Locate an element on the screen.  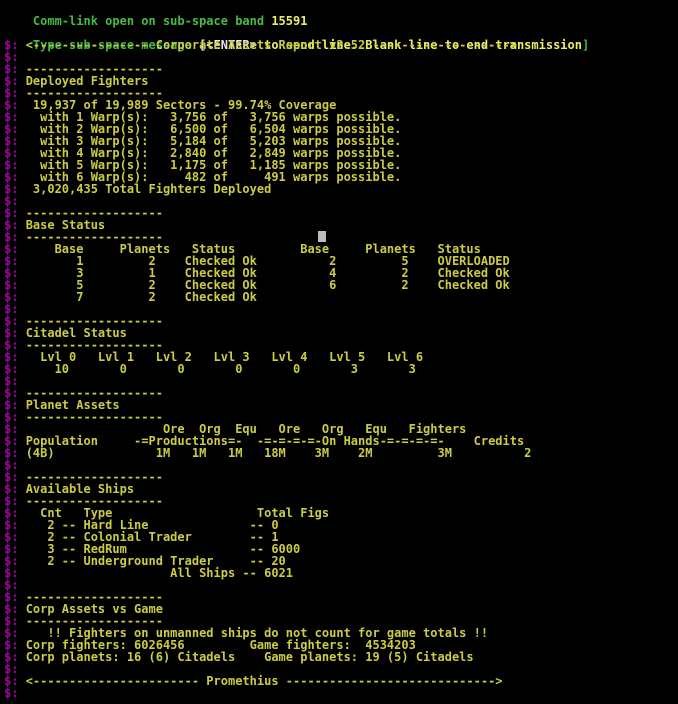
report-line: $: 7 2 Checked Ok is located at coordinates (130, 297).